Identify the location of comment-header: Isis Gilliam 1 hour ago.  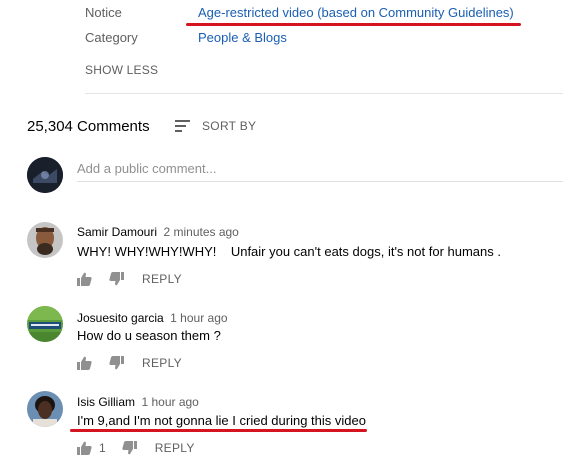
(138, 402).